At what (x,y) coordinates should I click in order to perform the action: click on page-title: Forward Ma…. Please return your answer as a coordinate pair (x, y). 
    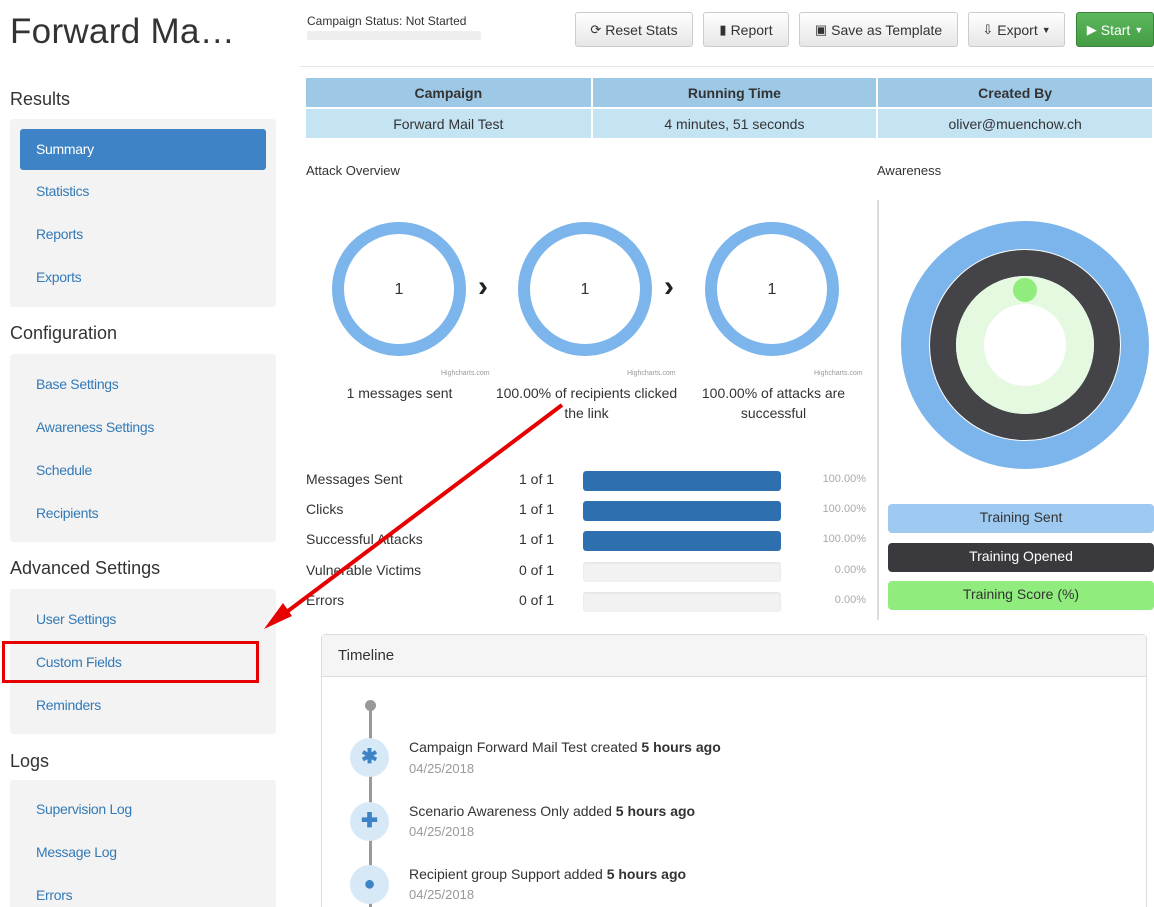
    Looking at the image, I should click on (123, 31).